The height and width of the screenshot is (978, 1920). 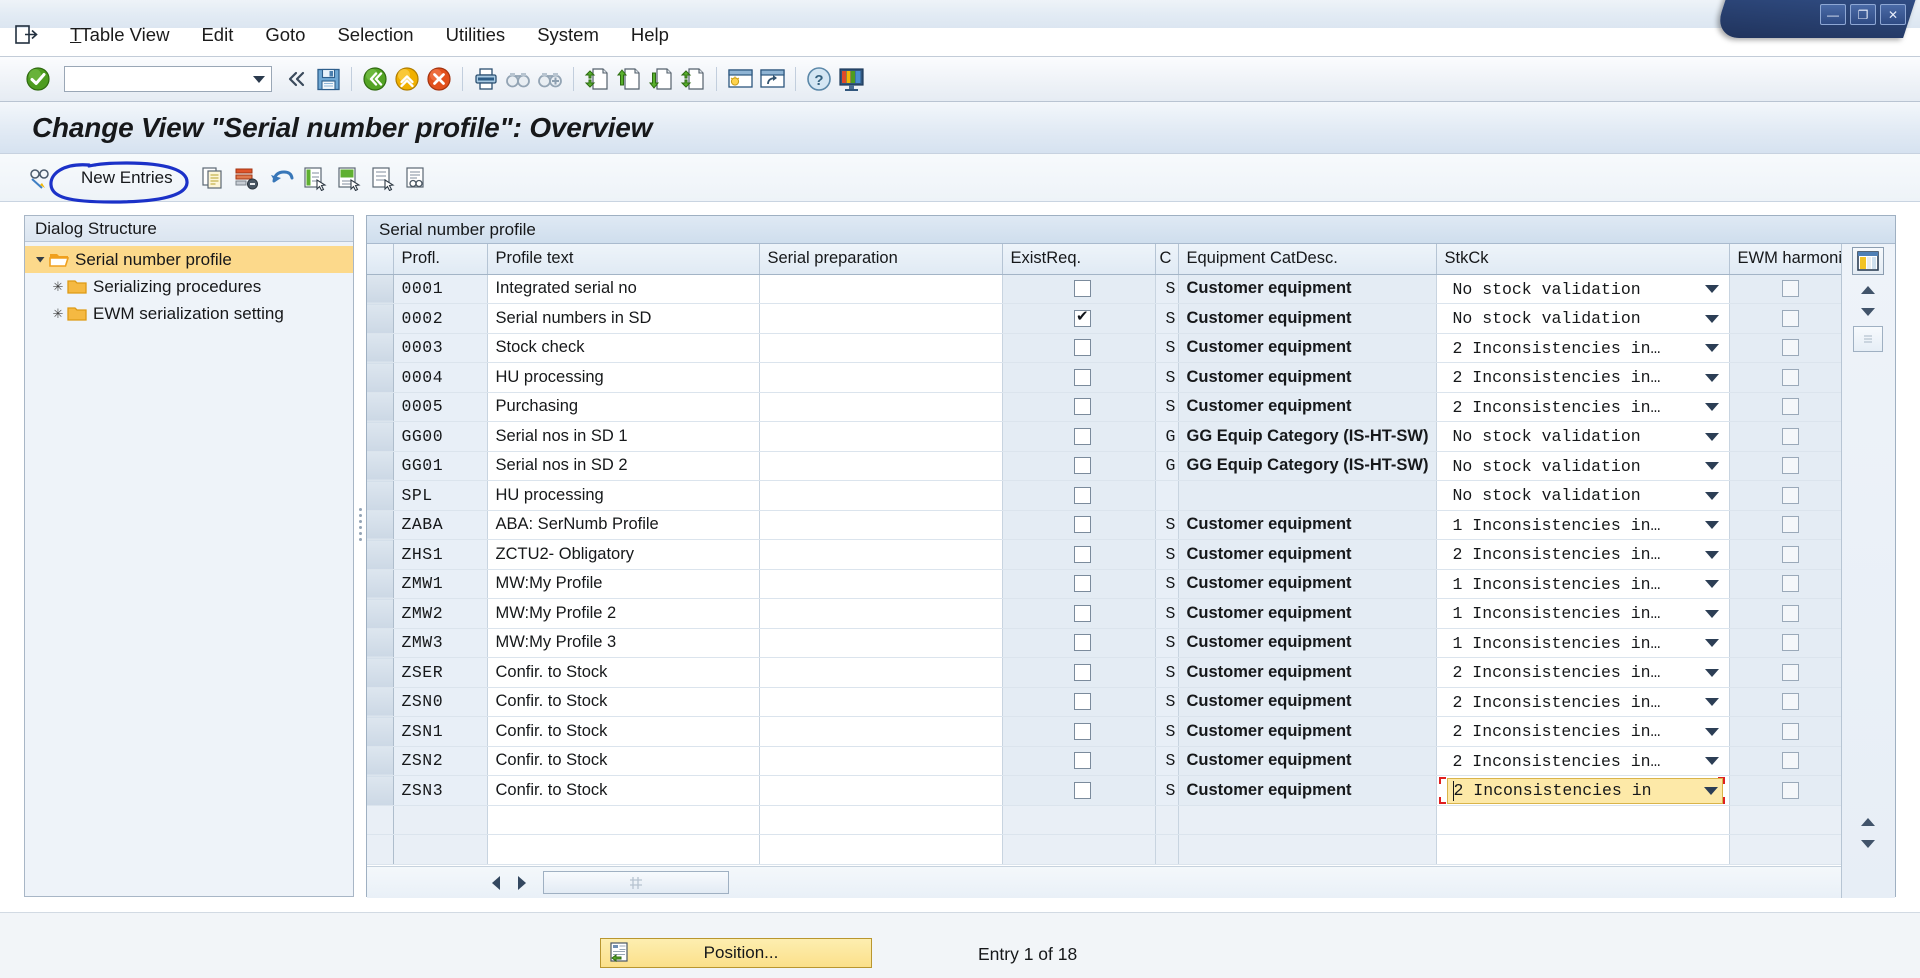 What do you see at coordinates (281, 178) in the screenshot?
I see `undo-icon` at bounding box center [281, 178].